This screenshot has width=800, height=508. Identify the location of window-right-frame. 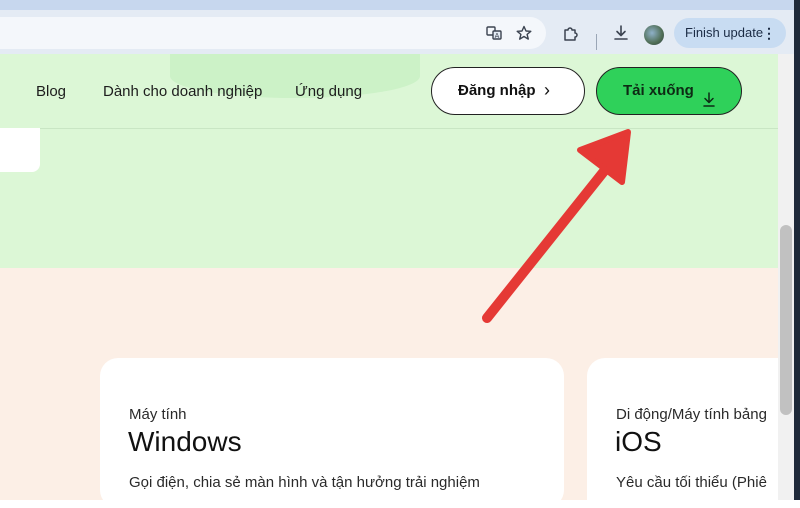
(797, 250).